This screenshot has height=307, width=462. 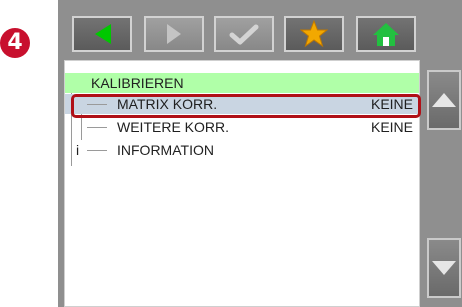 I want to click on scroll-down-button, so click(x=444, y=268).